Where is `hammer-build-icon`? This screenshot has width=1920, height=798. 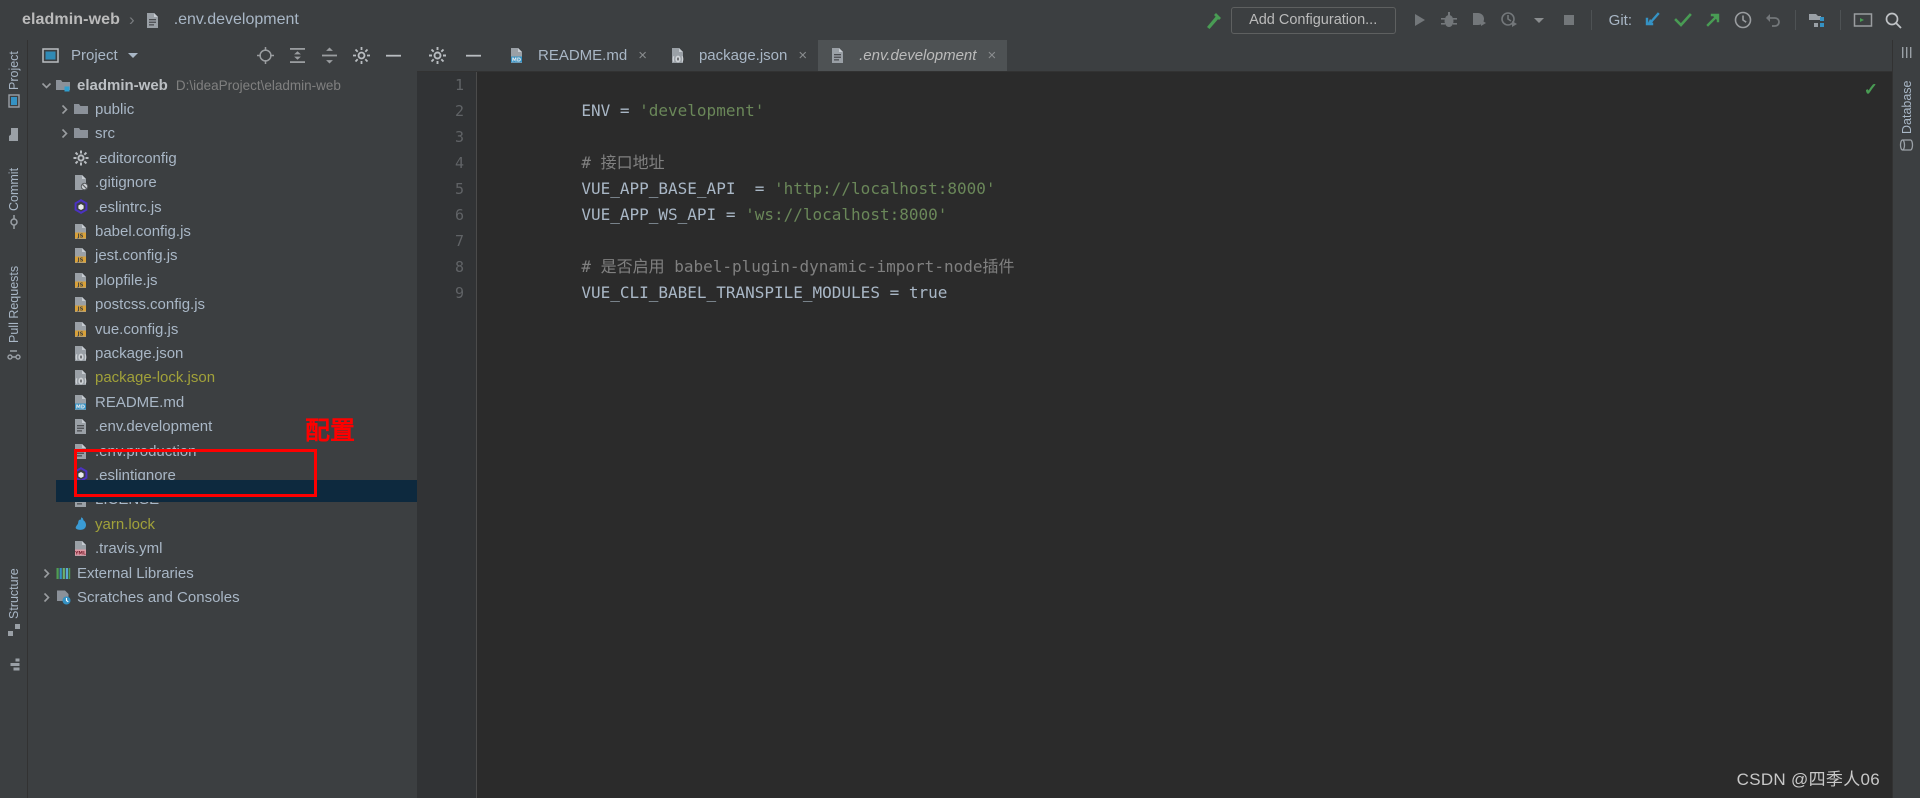 hammer-build-icon is located at coordinates (1214, 20).